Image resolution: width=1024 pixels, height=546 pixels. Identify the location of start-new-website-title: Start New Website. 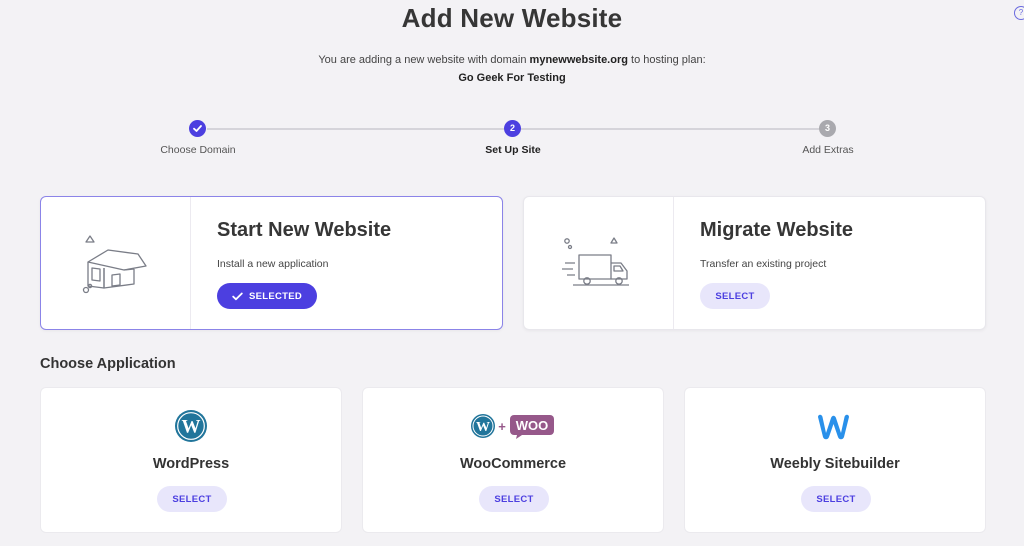
(304, 230).